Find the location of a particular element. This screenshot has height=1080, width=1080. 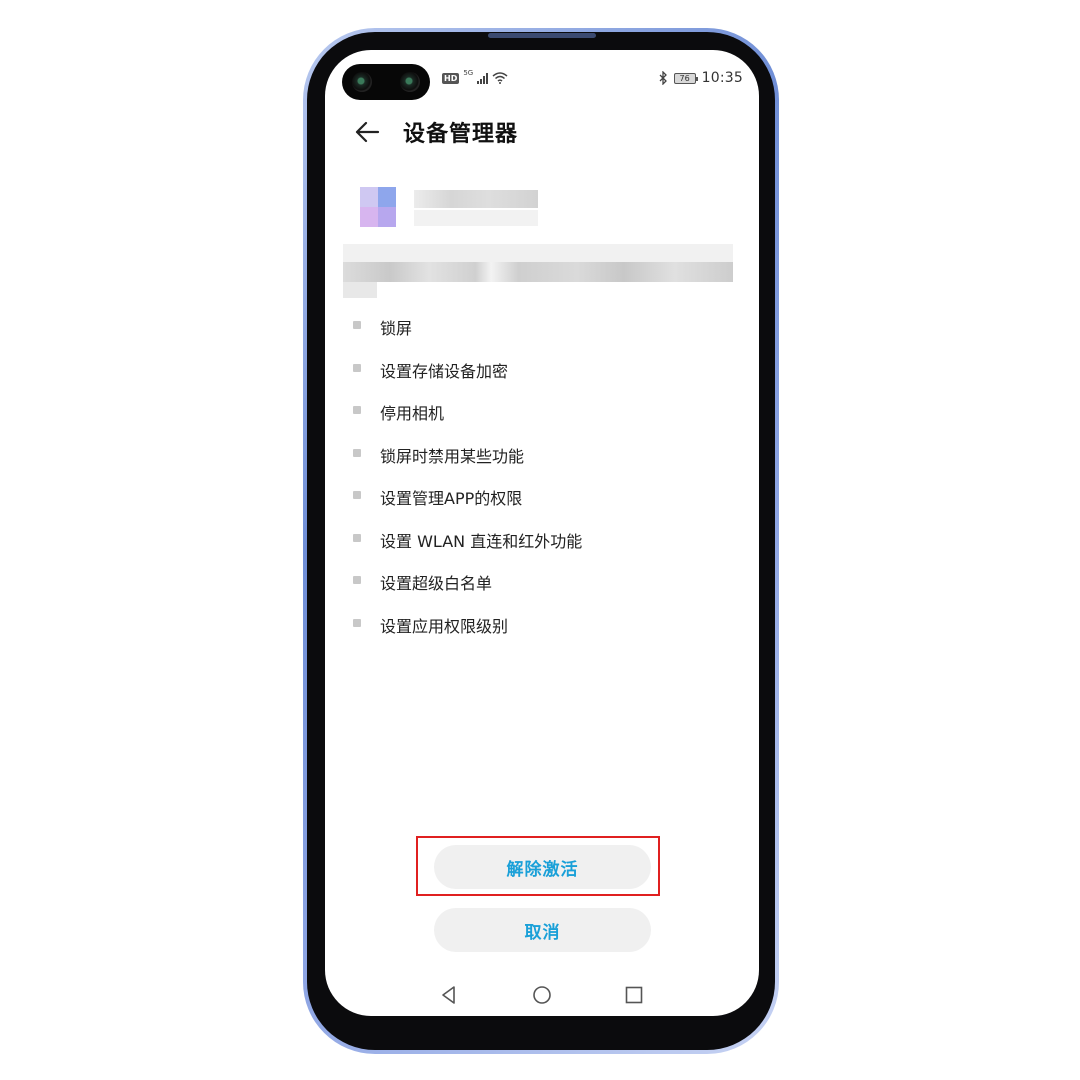

bluetooth-icon is located at coordinates (663, 78).